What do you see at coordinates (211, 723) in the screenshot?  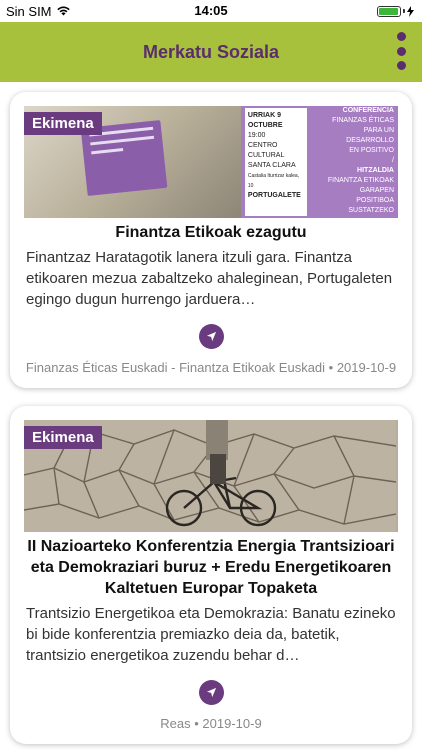 I see `card-meta: Reas • 2019-10-9` at bounding box center [211, 723].